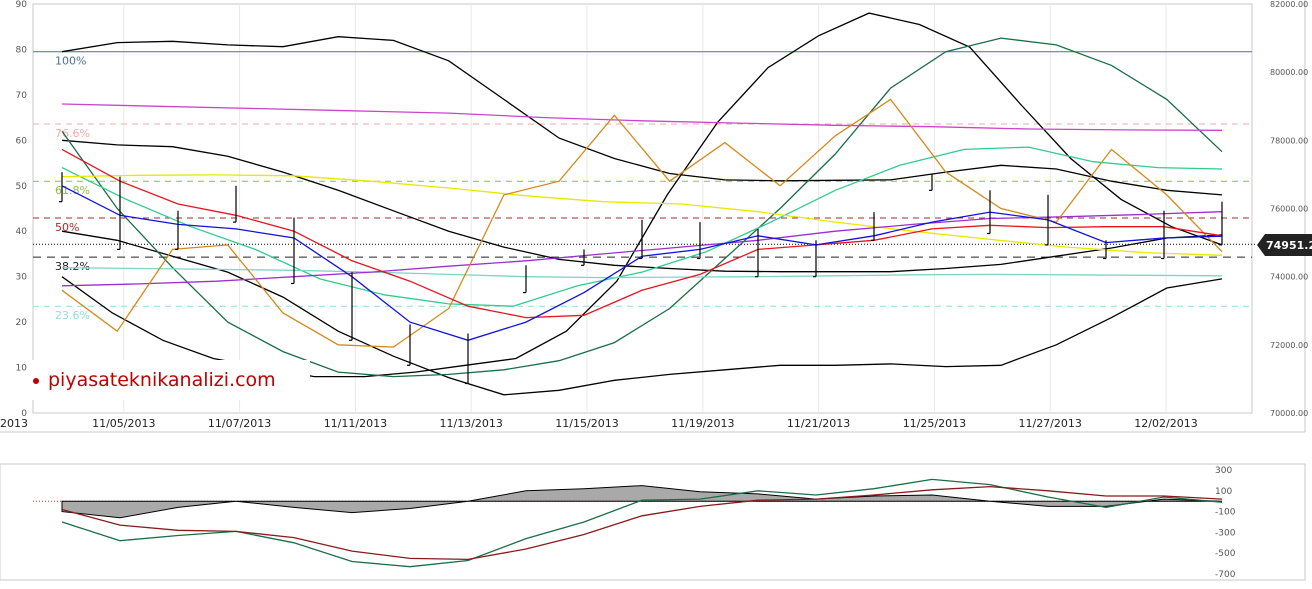  What do you see at coordinates (702, 423) in the screenshot?
I see `x-tick-label: 11/19/2013` at bounding box center [702, 423].